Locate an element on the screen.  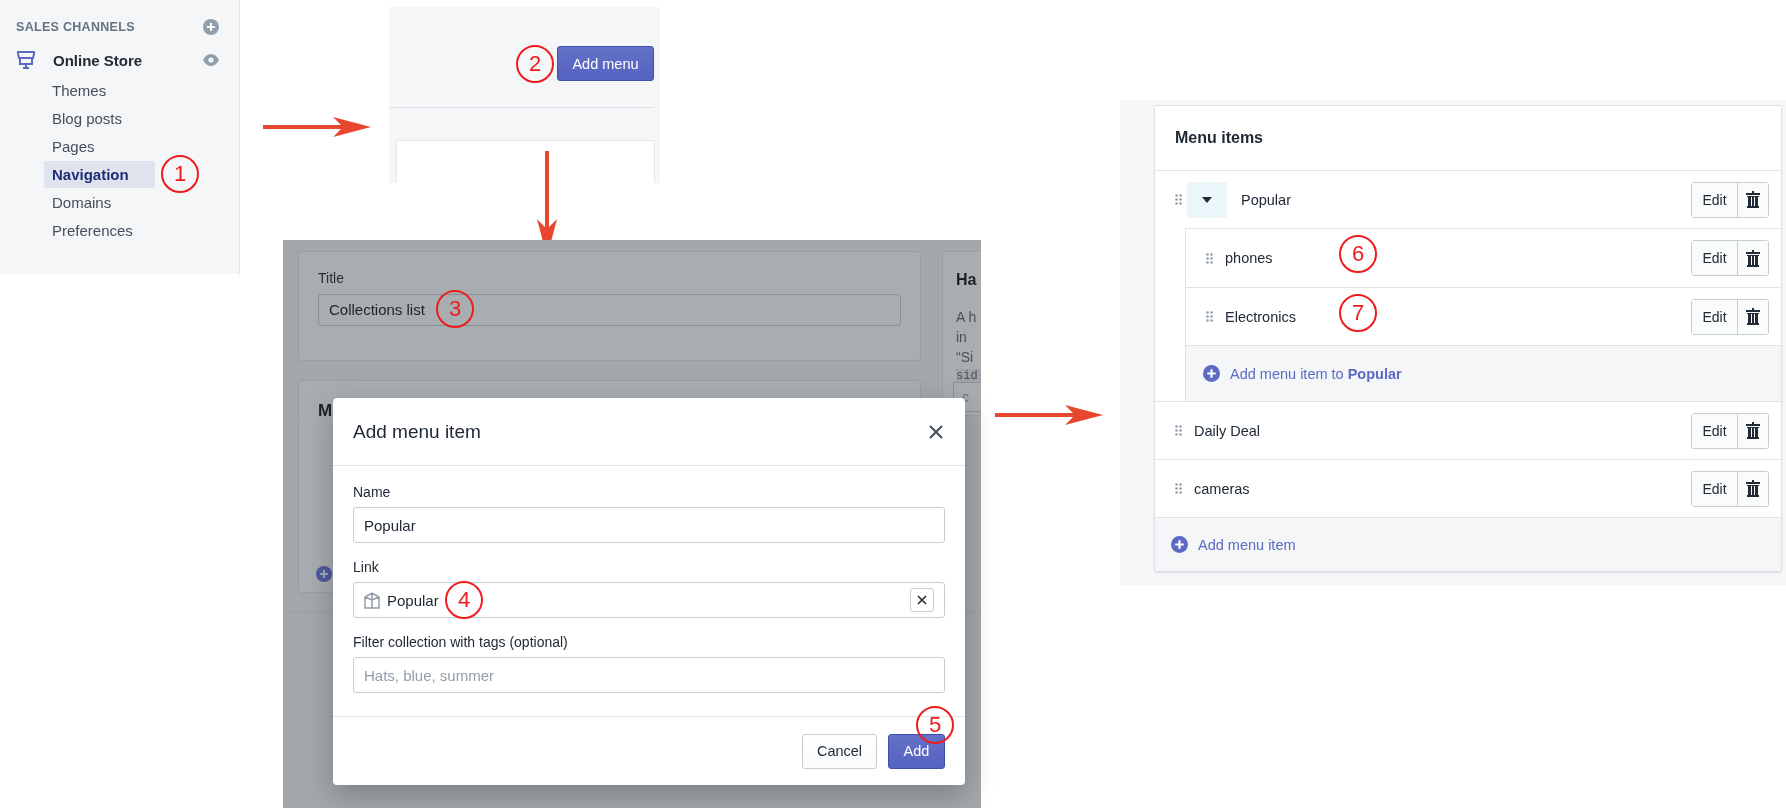
channel-name: Online Store is located at coordinates (98, 60).